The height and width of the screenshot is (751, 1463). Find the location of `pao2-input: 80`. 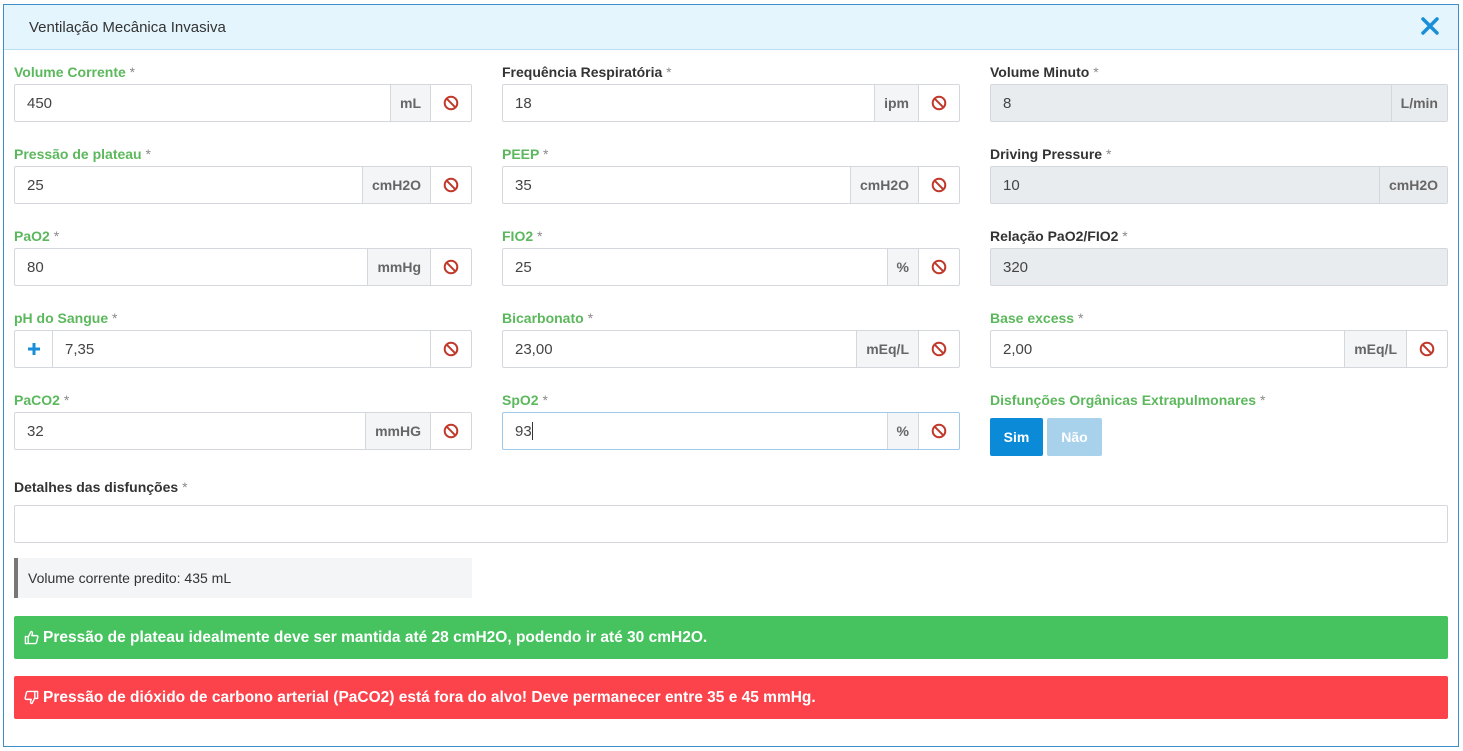

pao2-input: 80 is located at coordinates (191, 267).